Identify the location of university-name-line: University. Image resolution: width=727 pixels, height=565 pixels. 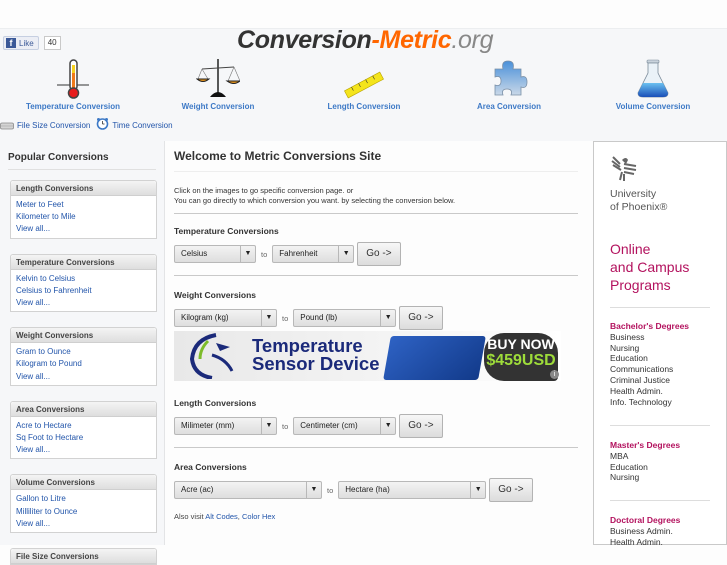
(633, 194).